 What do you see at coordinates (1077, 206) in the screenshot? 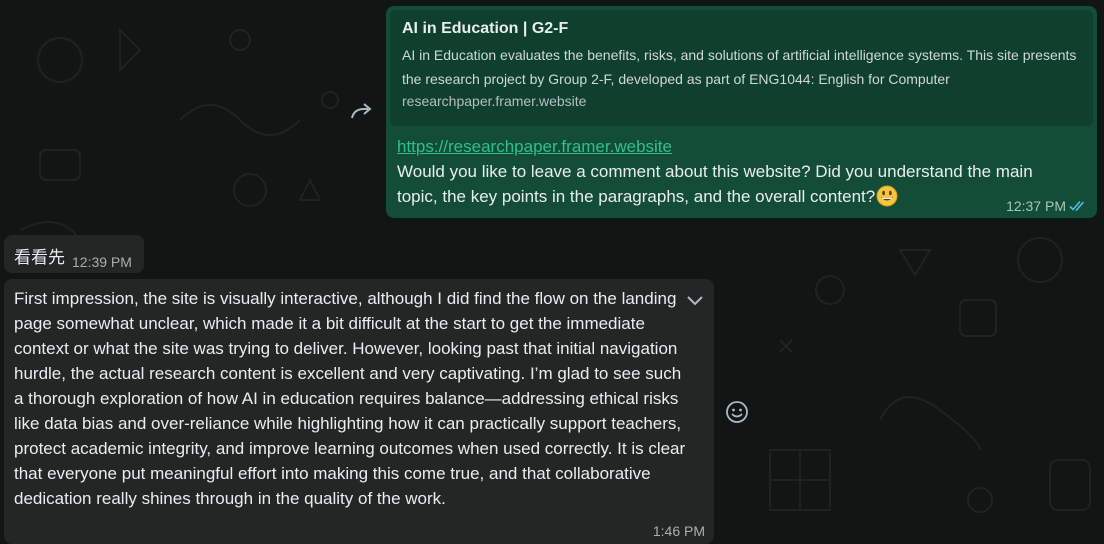
I see `double-check-read-icon` at bounding box center [1077, 206].